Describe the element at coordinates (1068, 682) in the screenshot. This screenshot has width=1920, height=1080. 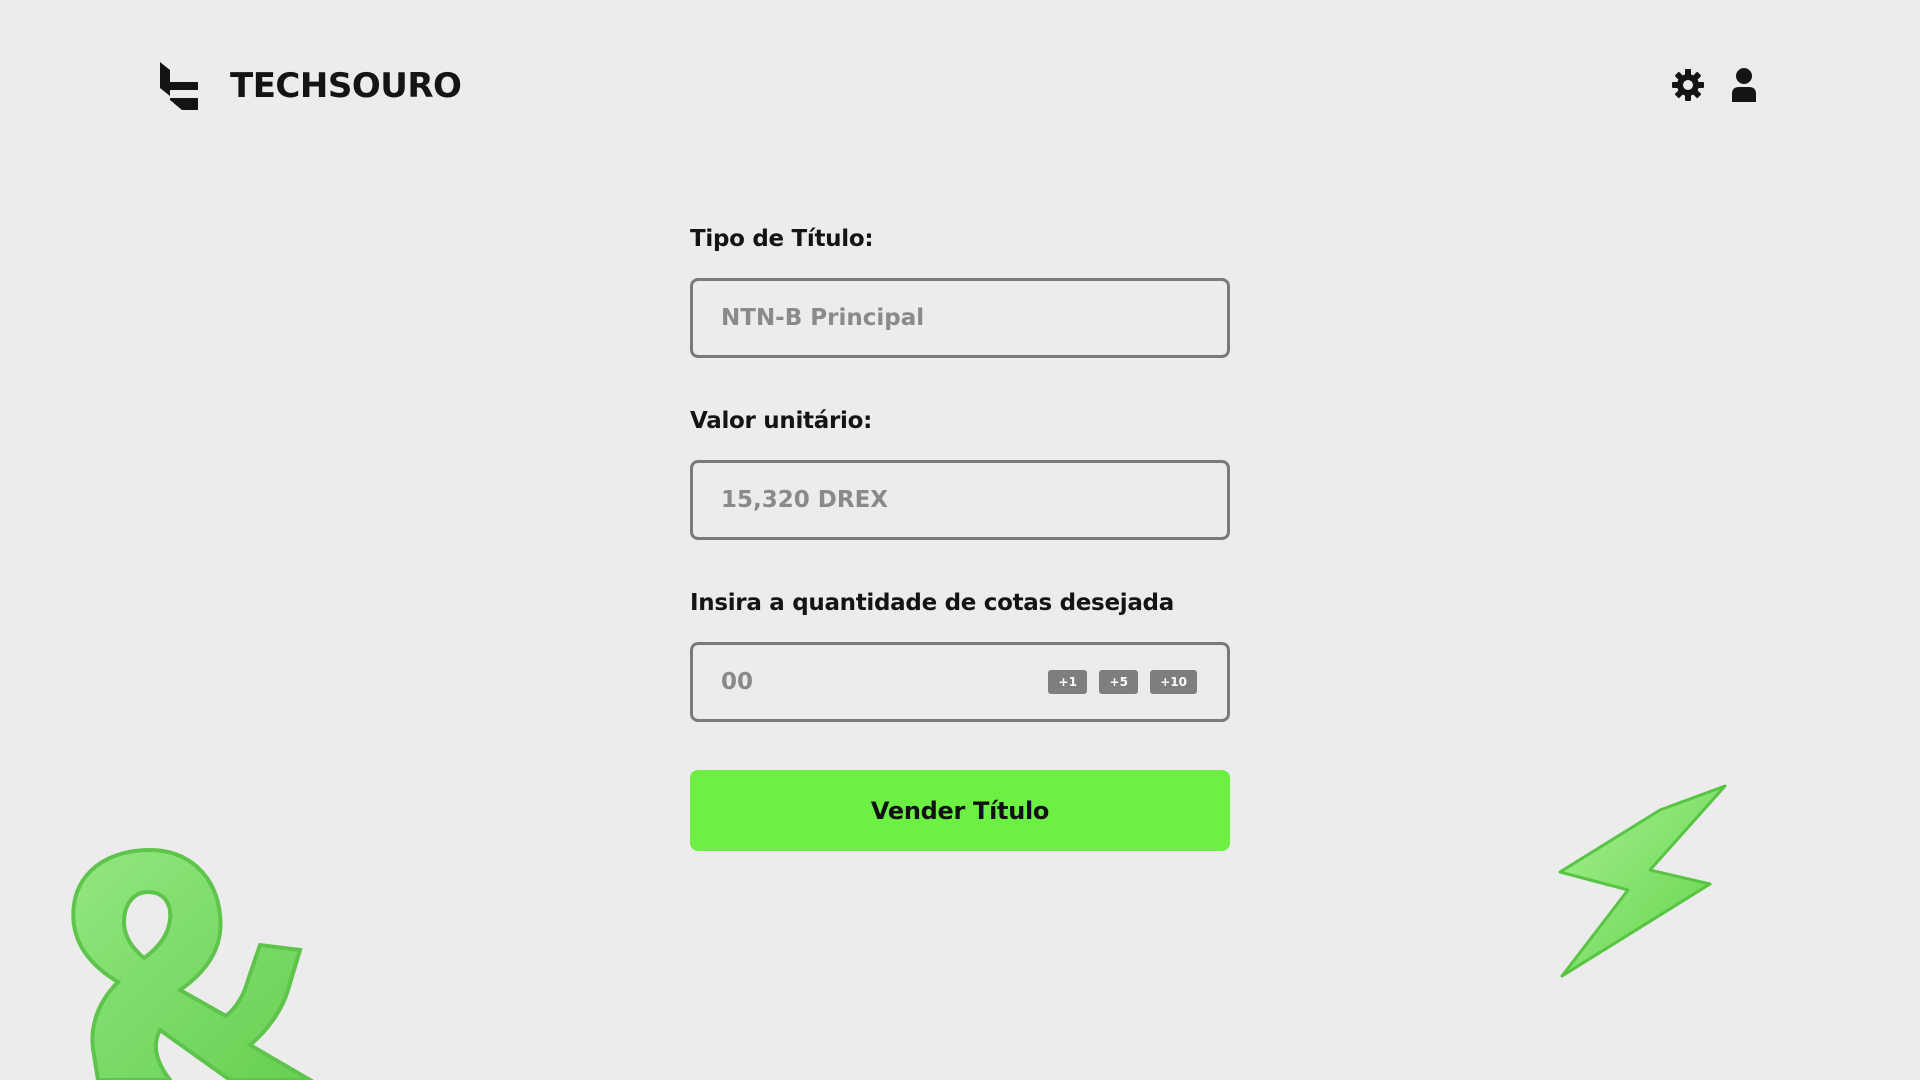
I see `add-1-button: +1` at that location.